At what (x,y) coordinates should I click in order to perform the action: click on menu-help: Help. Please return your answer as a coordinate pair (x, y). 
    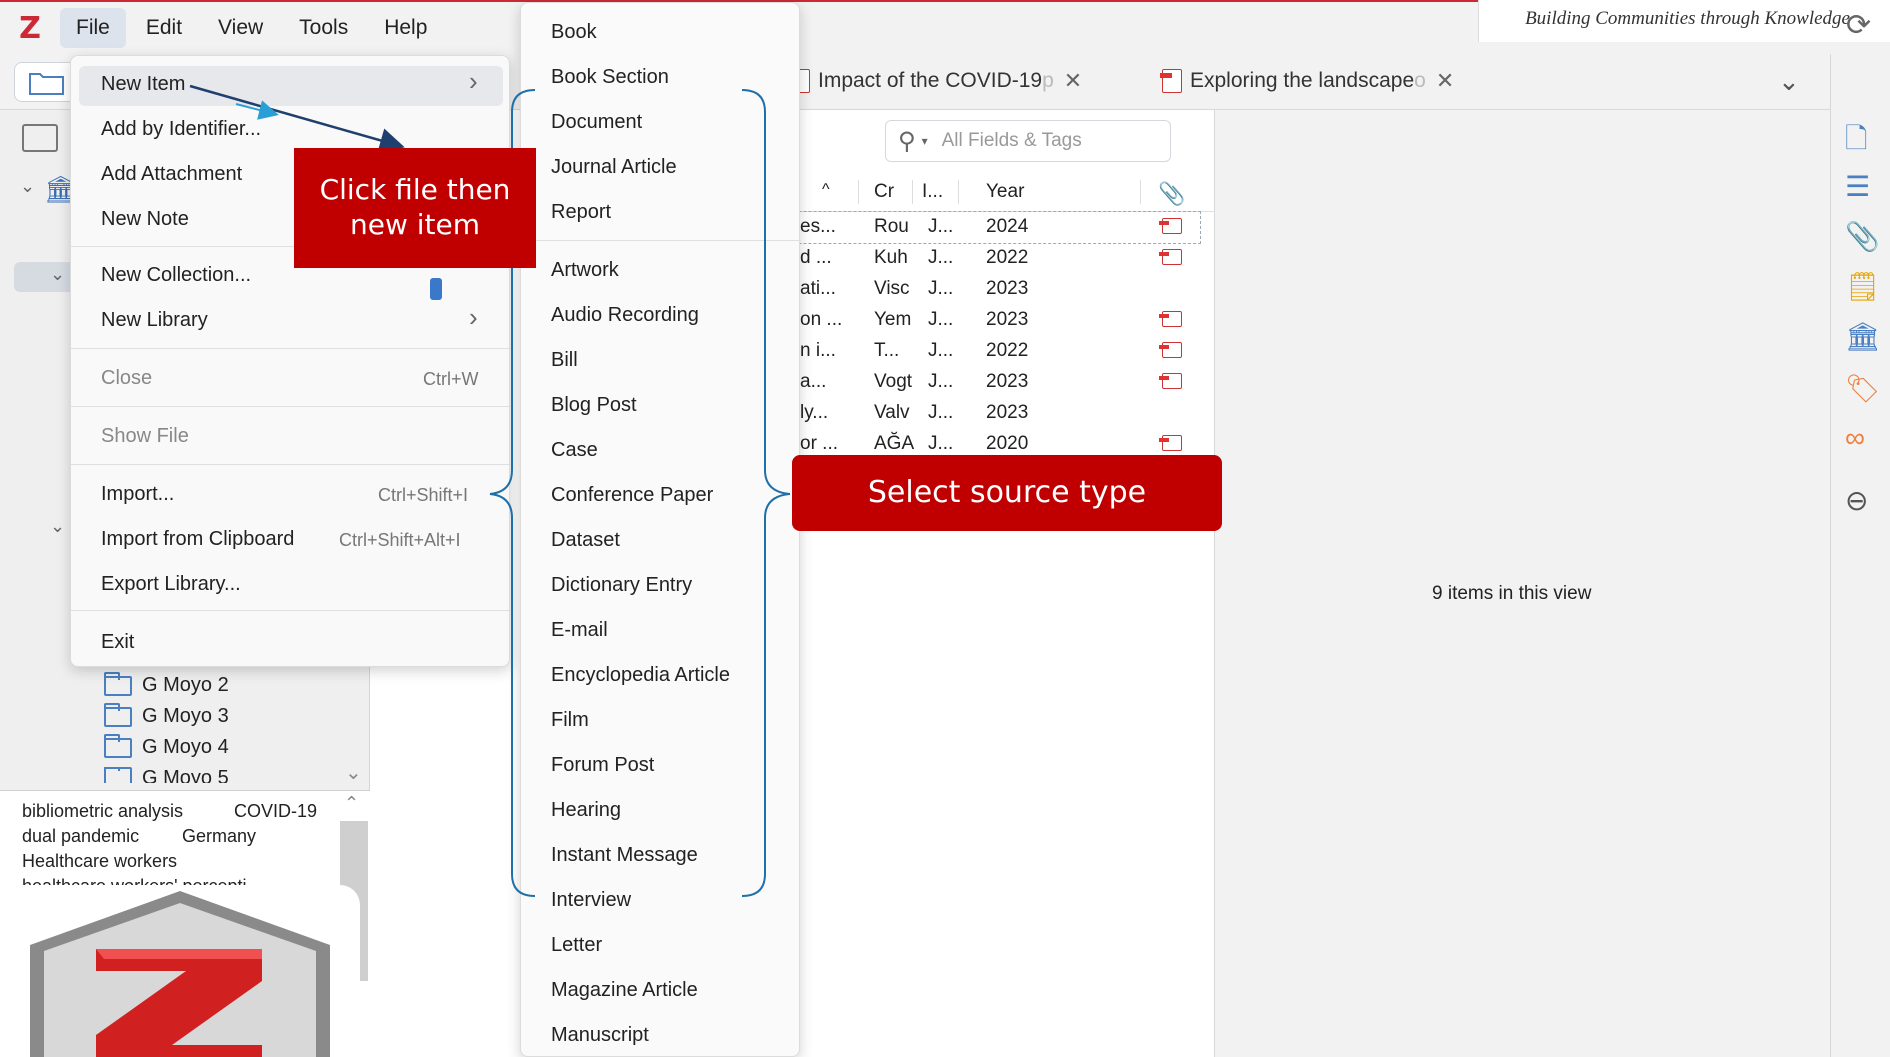
    Looking at the image, I should click on (405, 28).